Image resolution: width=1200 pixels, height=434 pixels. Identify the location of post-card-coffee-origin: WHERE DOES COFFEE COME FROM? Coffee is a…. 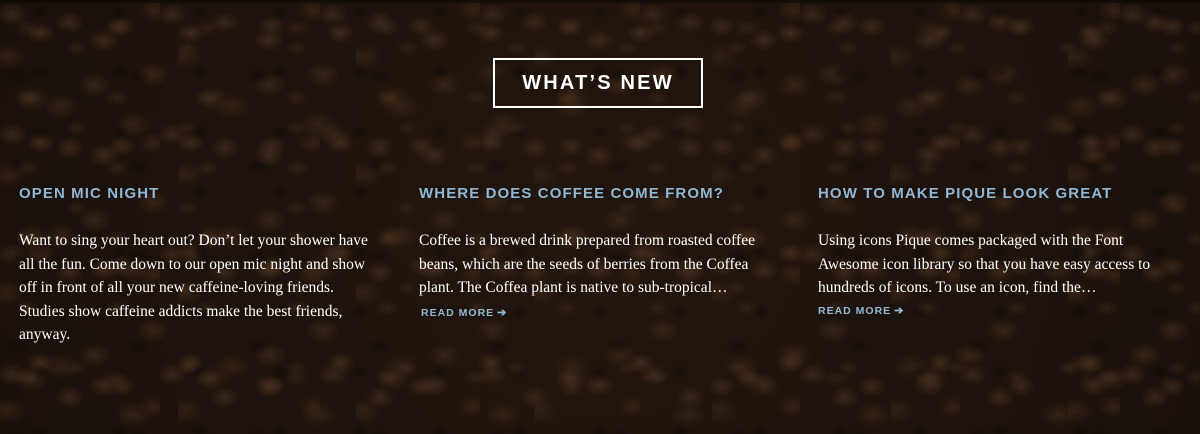
(599, 254).